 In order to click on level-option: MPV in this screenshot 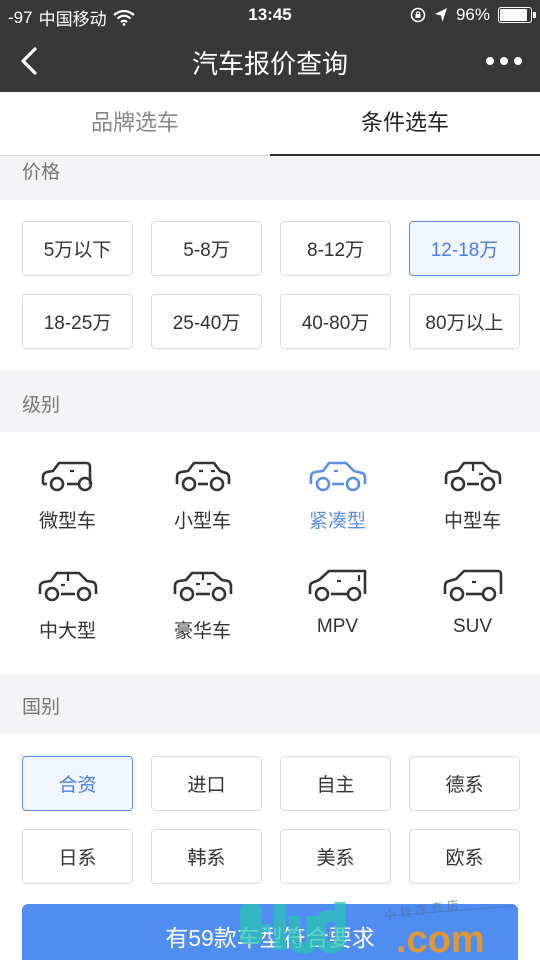, I will do `click(337, 615)`.